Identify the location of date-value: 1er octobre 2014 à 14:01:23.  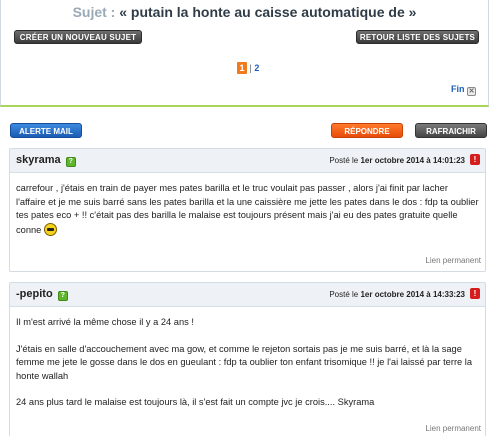
(412, 160).